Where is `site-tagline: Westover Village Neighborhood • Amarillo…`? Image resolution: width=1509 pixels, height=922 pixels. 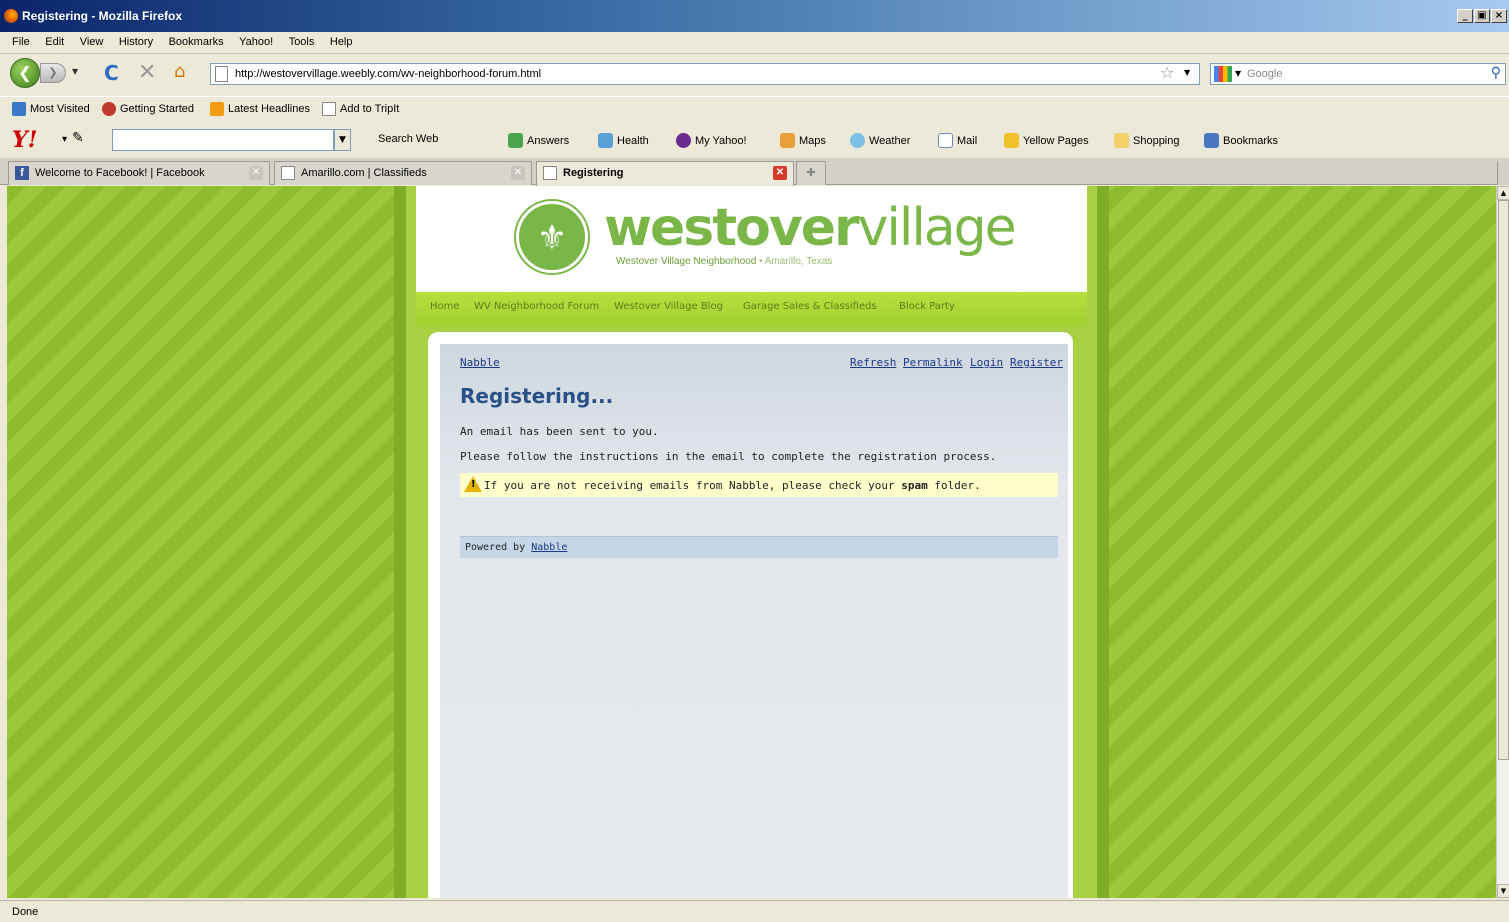
site-tagline: Westover Village Neighborhood • Amarillo… is located at coordinates (724, 261).